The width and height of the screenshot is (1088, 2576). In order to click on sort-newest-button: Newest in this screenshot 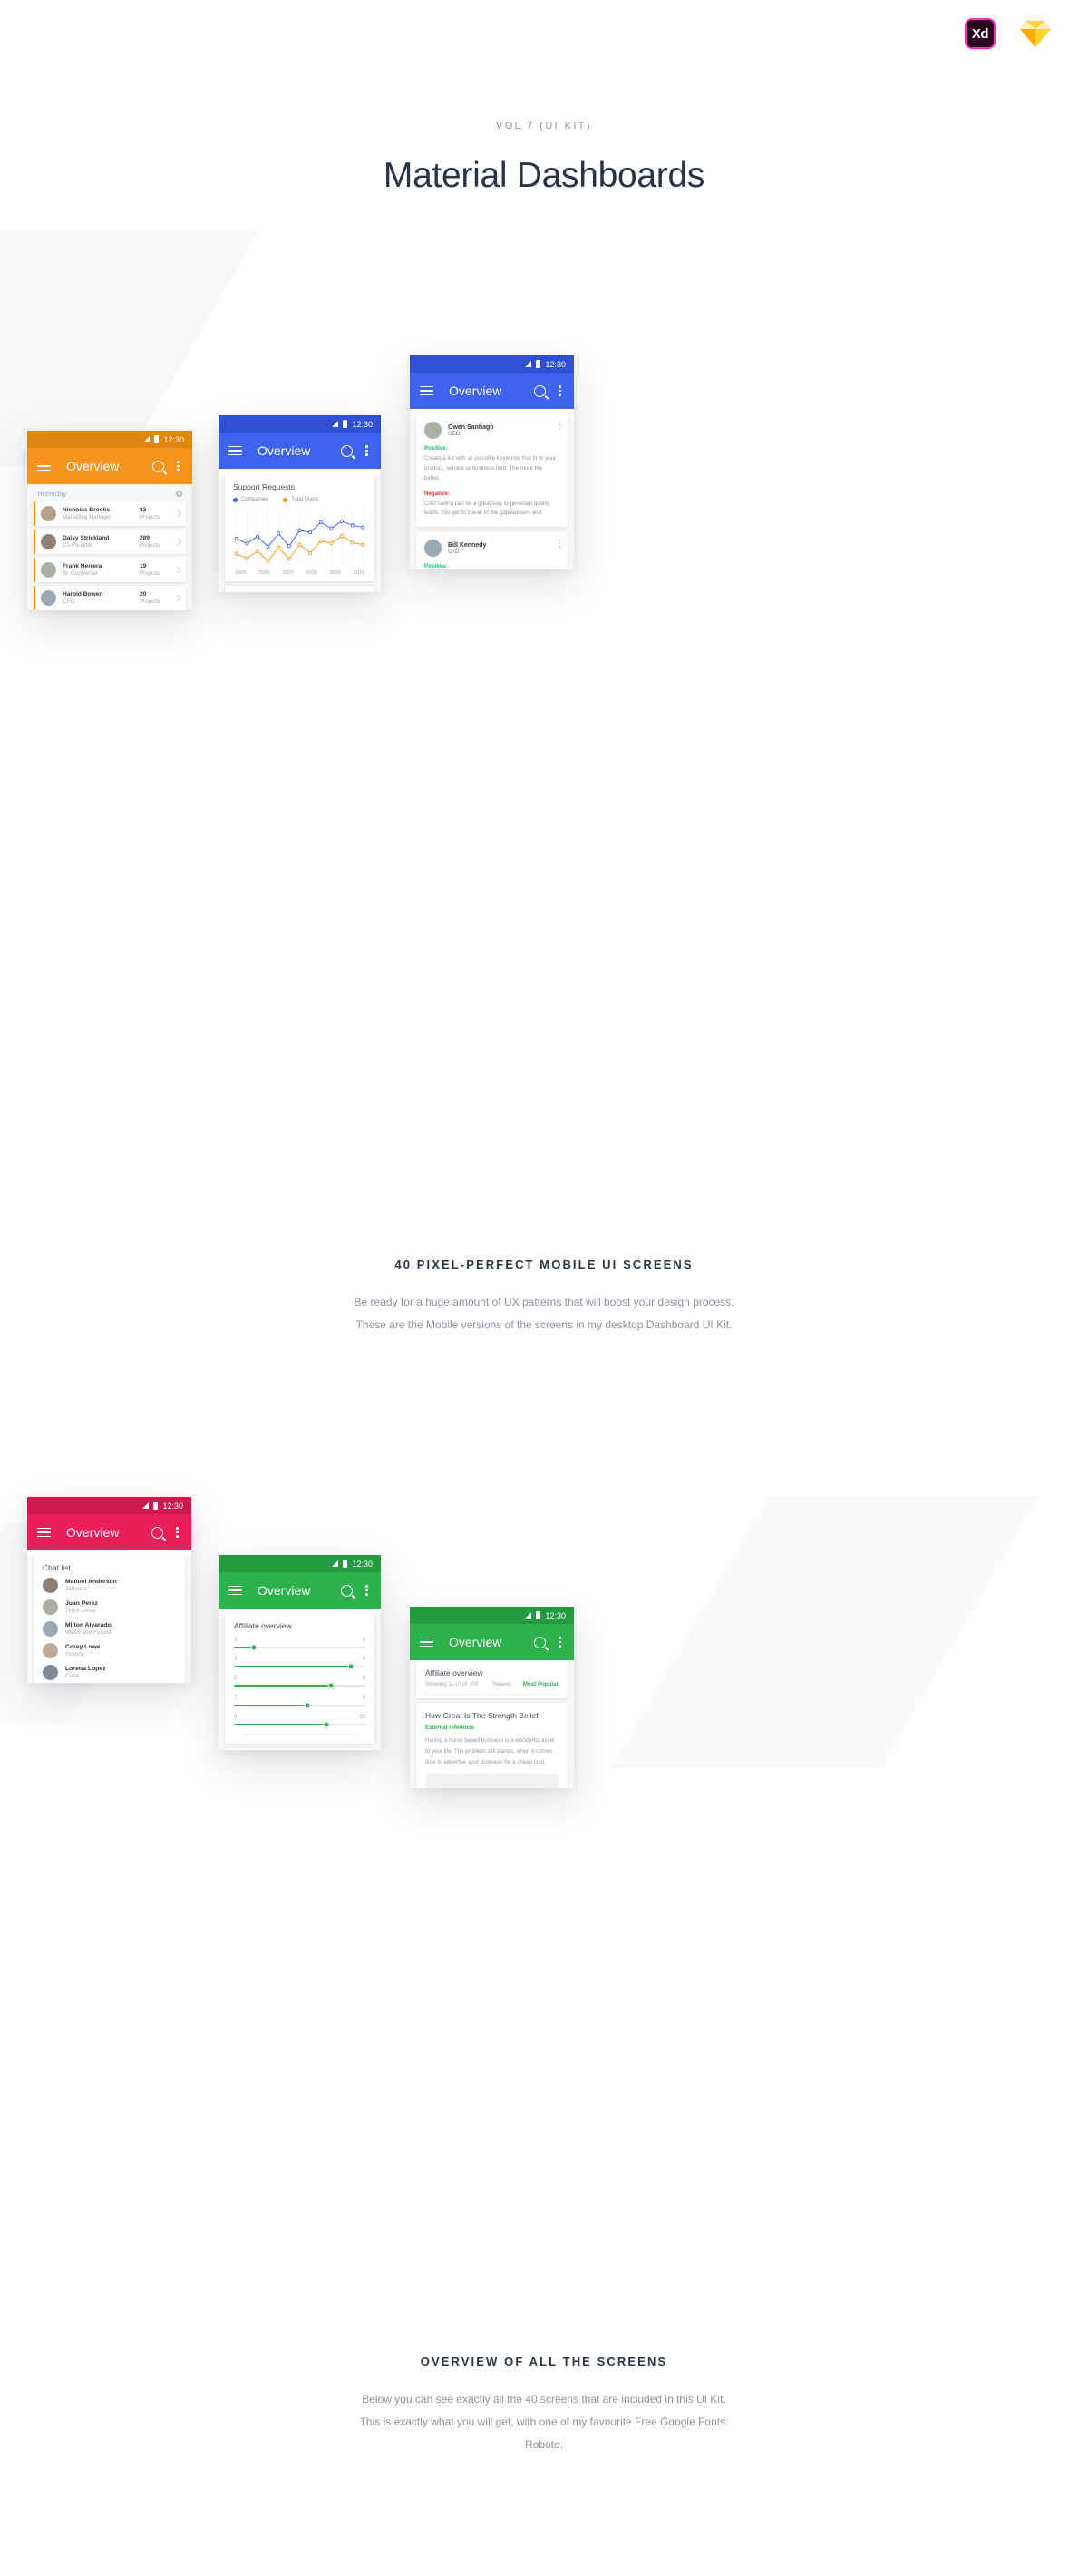, I will do `click(501, 1684)`.